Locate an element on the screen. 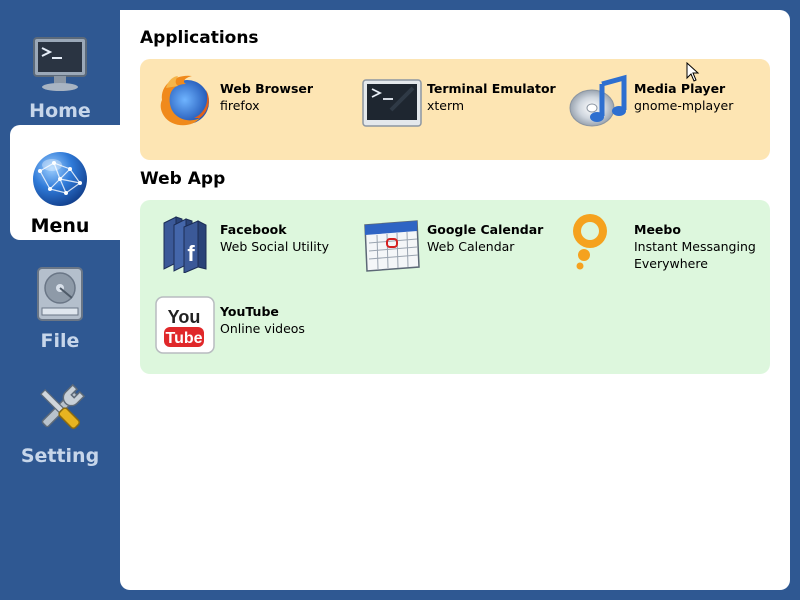 Image resolution: width=800 pixels, height=600 pixels. app-desc: xterm is located at coordinates (446, 105).